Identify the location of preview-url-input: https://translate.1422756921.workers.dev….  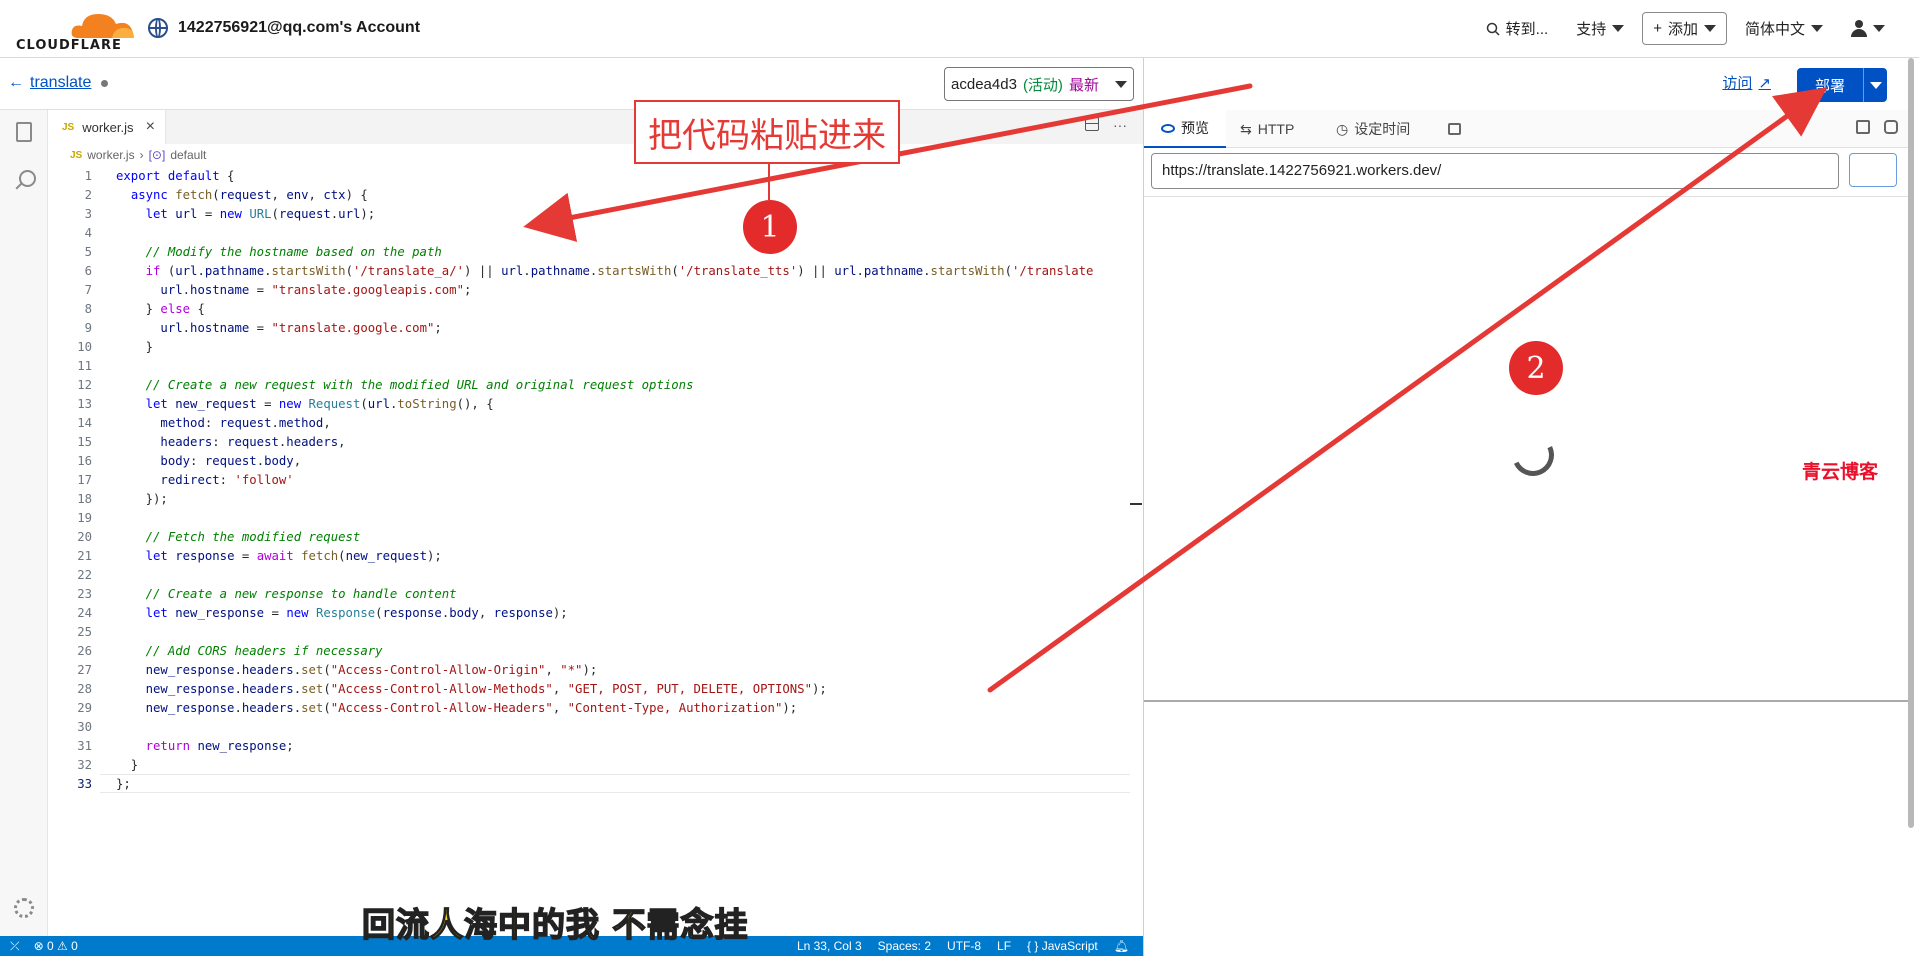
(1495, 171).